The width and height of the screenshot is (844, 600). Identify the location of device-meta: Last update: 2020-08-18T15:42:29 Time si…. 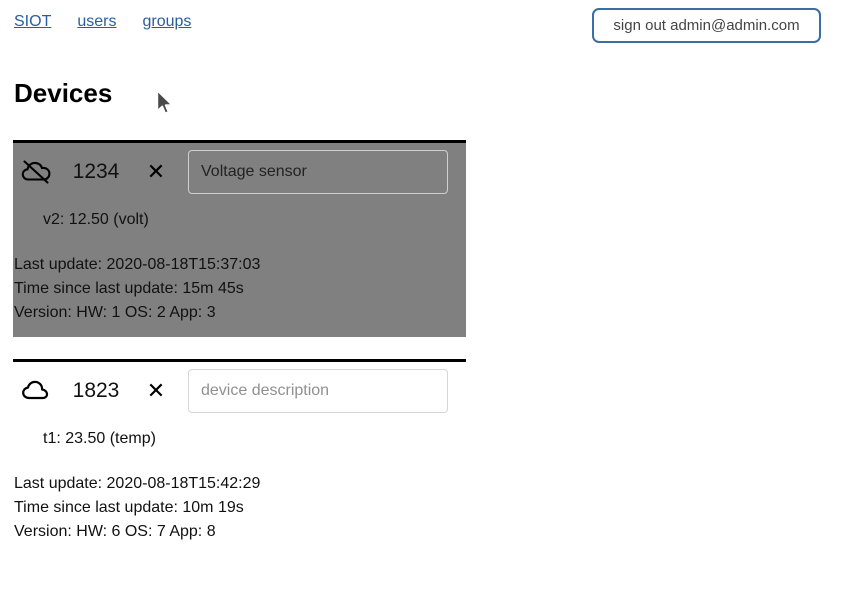
(239, 498).